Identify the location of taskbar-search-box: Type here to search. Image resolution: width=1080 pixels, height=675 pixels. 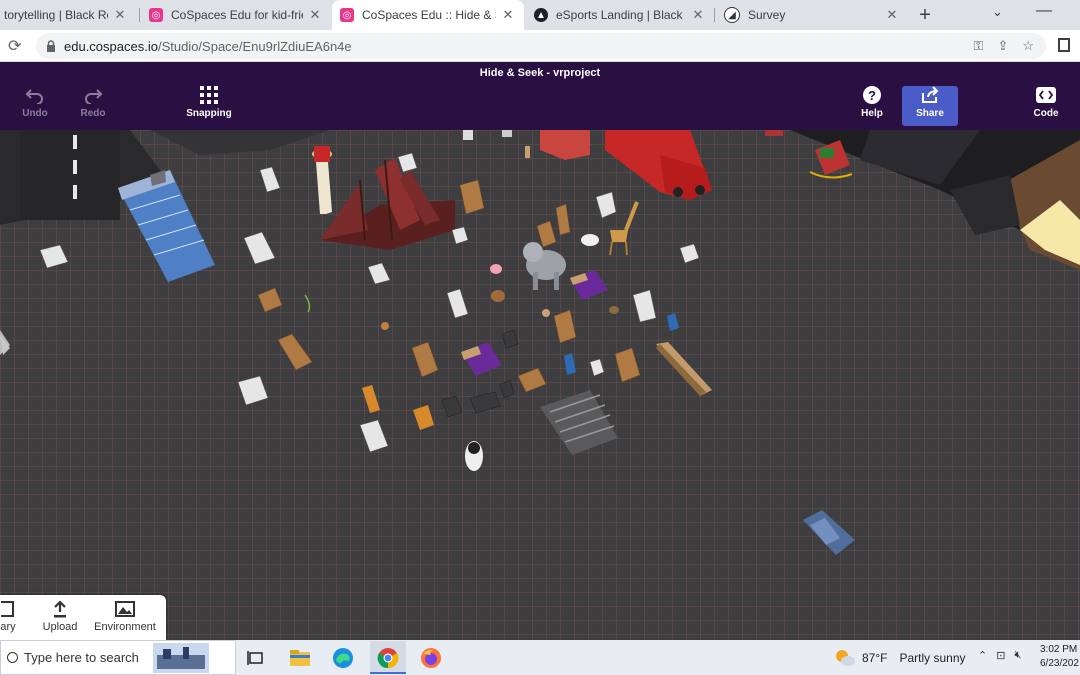
(118, 657).